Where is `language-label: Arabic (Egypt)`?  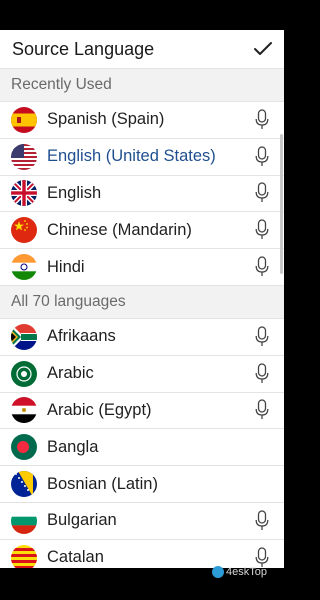
language-label: Arabic (Egypt) is located at coordinates (99, 409).